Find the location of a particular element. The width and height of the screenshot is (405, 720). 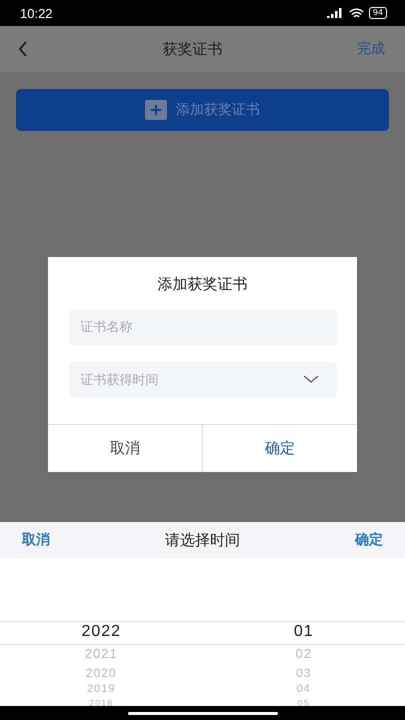

picker-option: 01 is located at coordinates (304, 631).